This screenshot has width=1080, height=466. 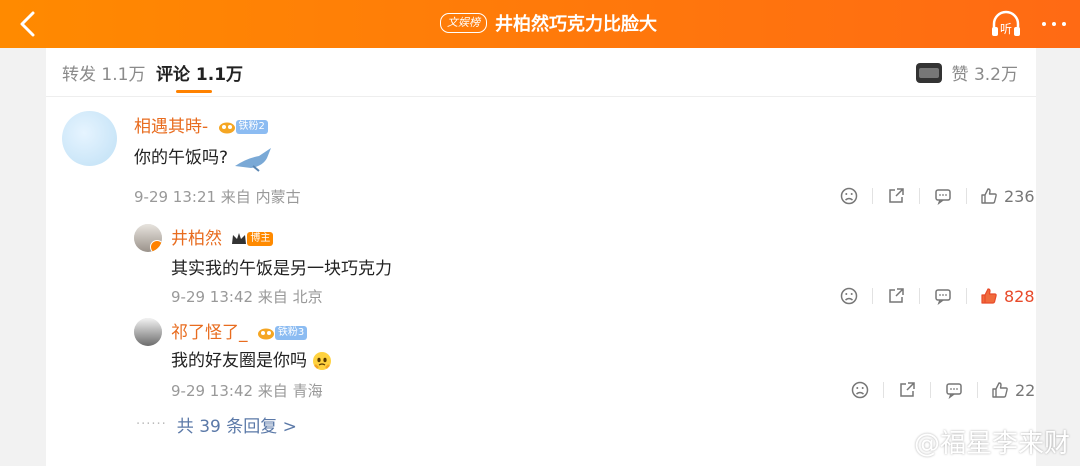 What do you see at coordinates (151, 424) in the screenshot?
I see `dotted-line-icon: ······` at bounding box center [151, 424].